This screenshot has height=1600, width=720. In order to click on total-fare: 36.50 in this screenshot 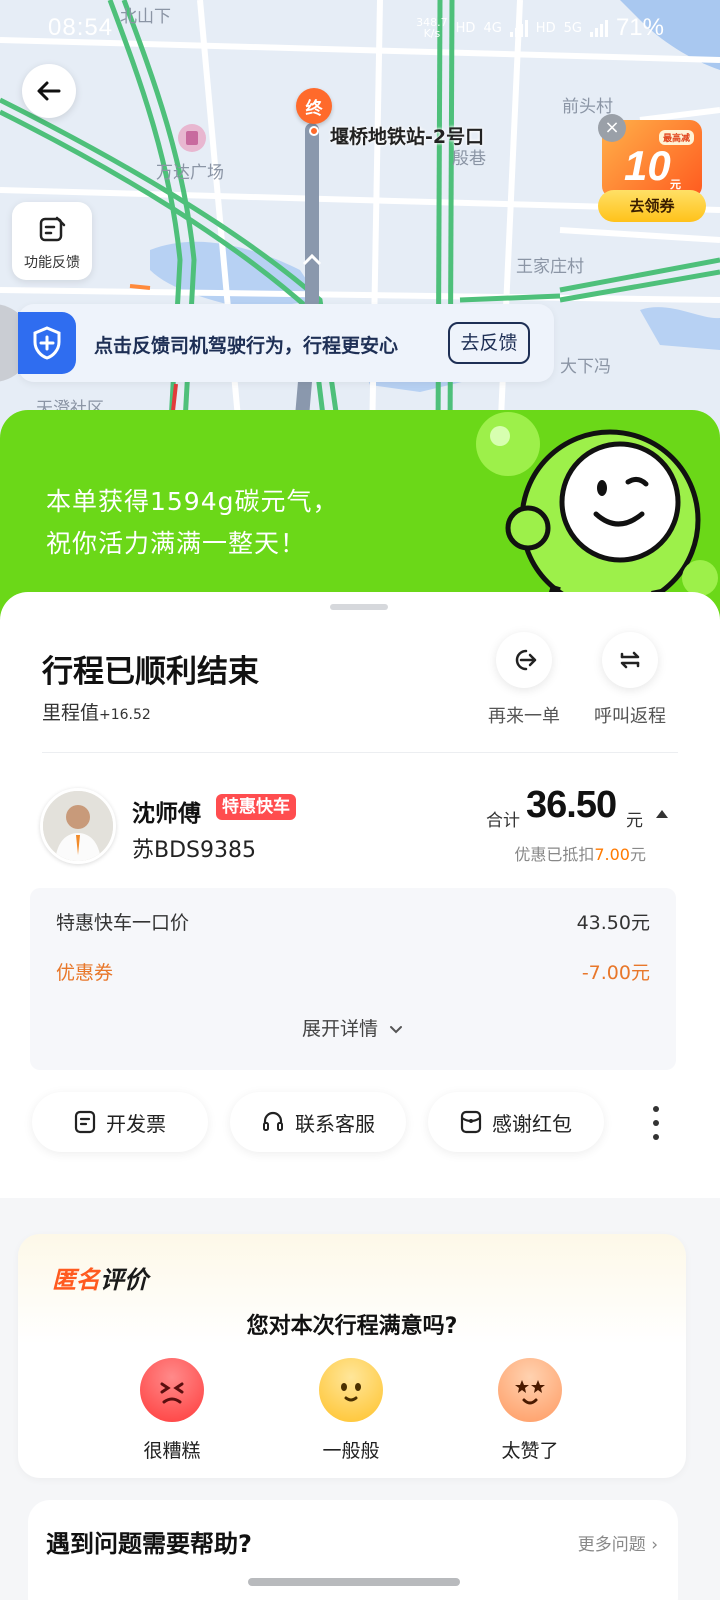, I will do `click(571, 805)`.